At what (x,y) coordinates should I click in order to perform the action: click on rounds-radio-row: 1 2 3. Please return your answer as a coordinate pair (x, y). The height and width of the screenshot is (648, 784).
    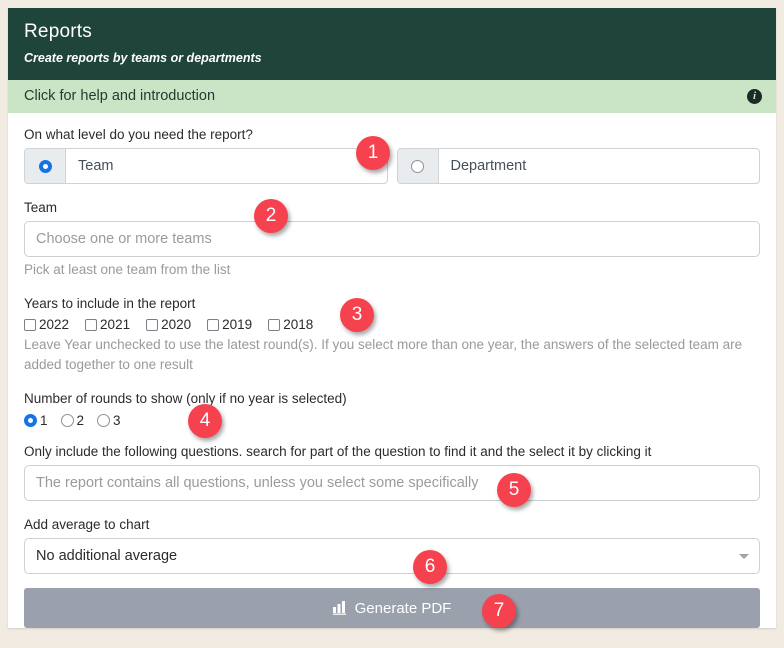
    Looking at the image, I should click on (392, 420).